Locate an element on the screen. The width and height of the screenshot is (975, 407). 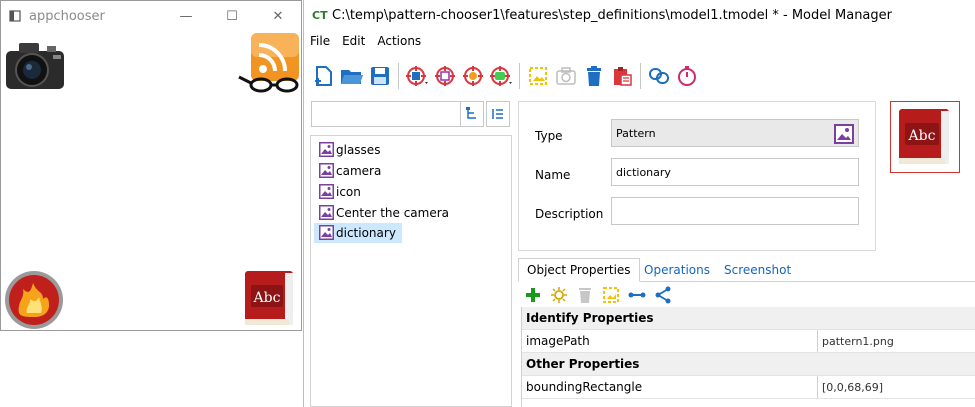
pattern-preview: Abc is located at coordinates (925, 137).